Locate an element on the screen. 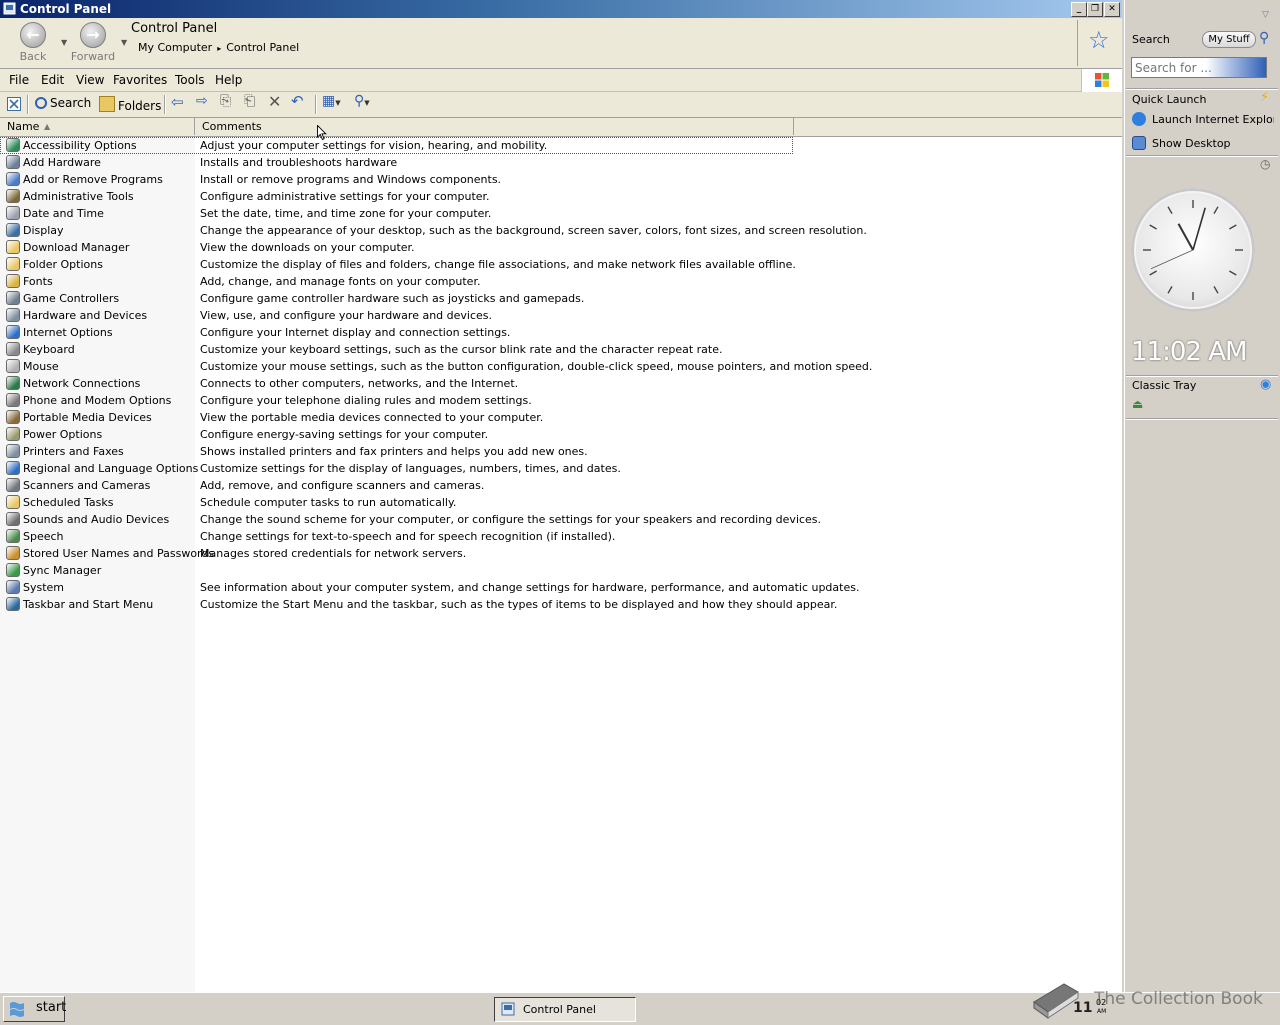 The width and height of the screenshot is (1280, 1025). delete-icon: ✕ is located at coordinates (274, 101).